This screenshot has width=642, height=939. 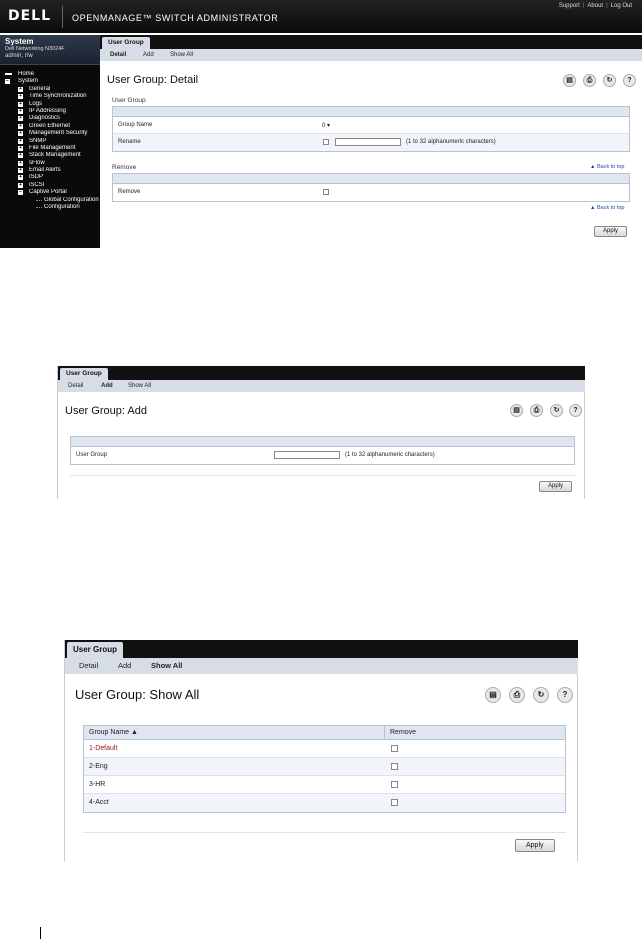 I want to click on sidebar-item: + Stack Management, so click(x=50, y=155).